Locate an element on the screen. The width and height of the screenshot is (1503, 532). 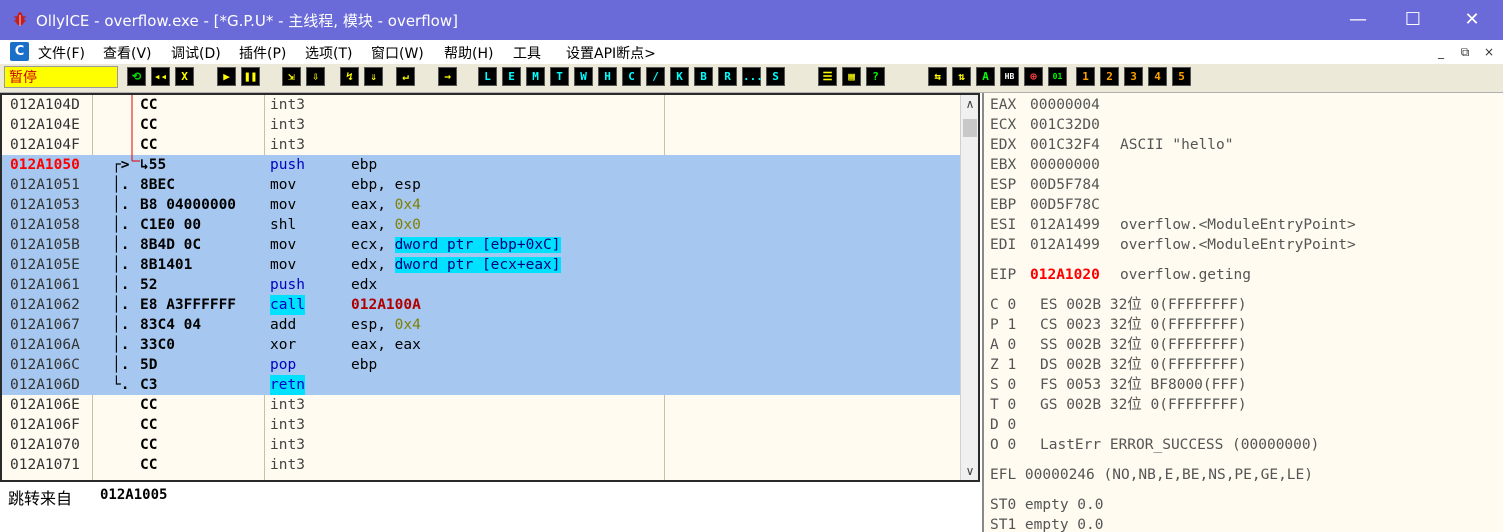
menu-options: 选项(T) is located at coordinates (328, 53).